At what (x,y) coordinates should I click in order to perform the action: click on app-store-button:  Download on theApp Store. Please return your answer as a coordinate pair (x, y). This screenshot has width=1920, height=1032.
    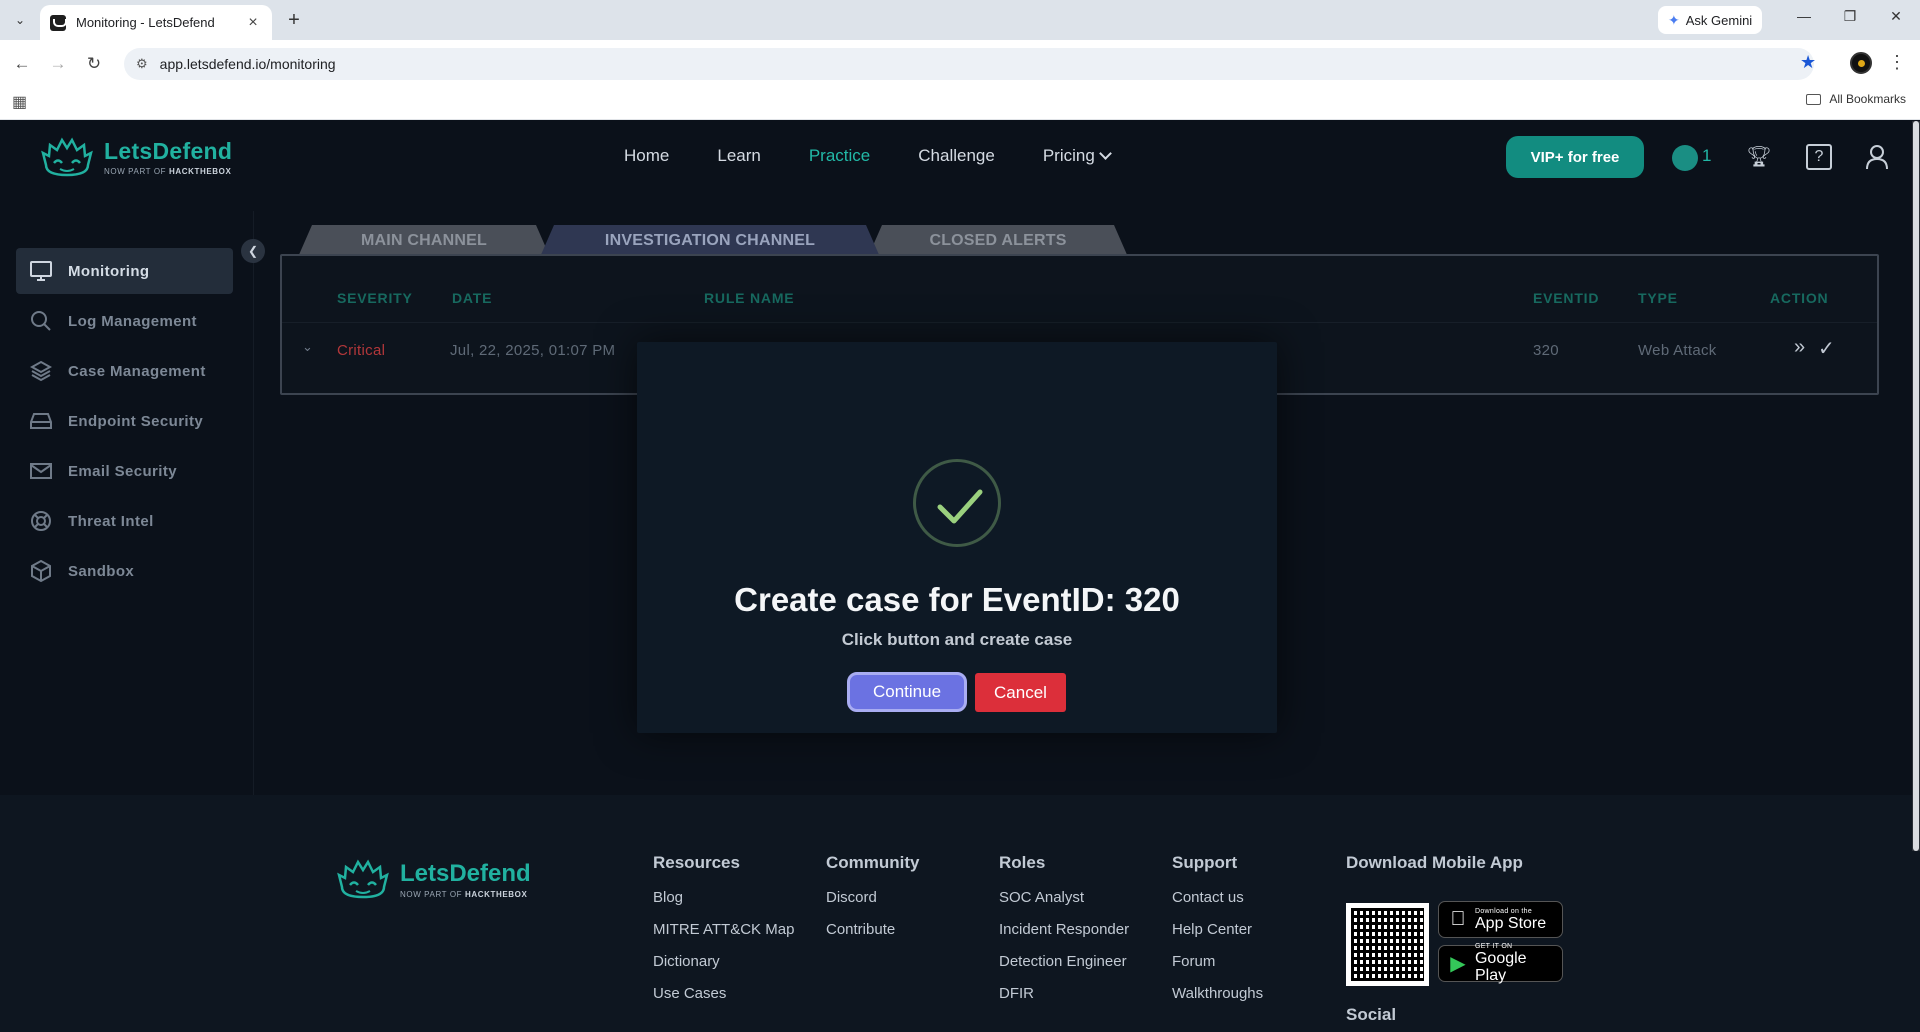
    Looking at the image, I should click on (1500, 919).